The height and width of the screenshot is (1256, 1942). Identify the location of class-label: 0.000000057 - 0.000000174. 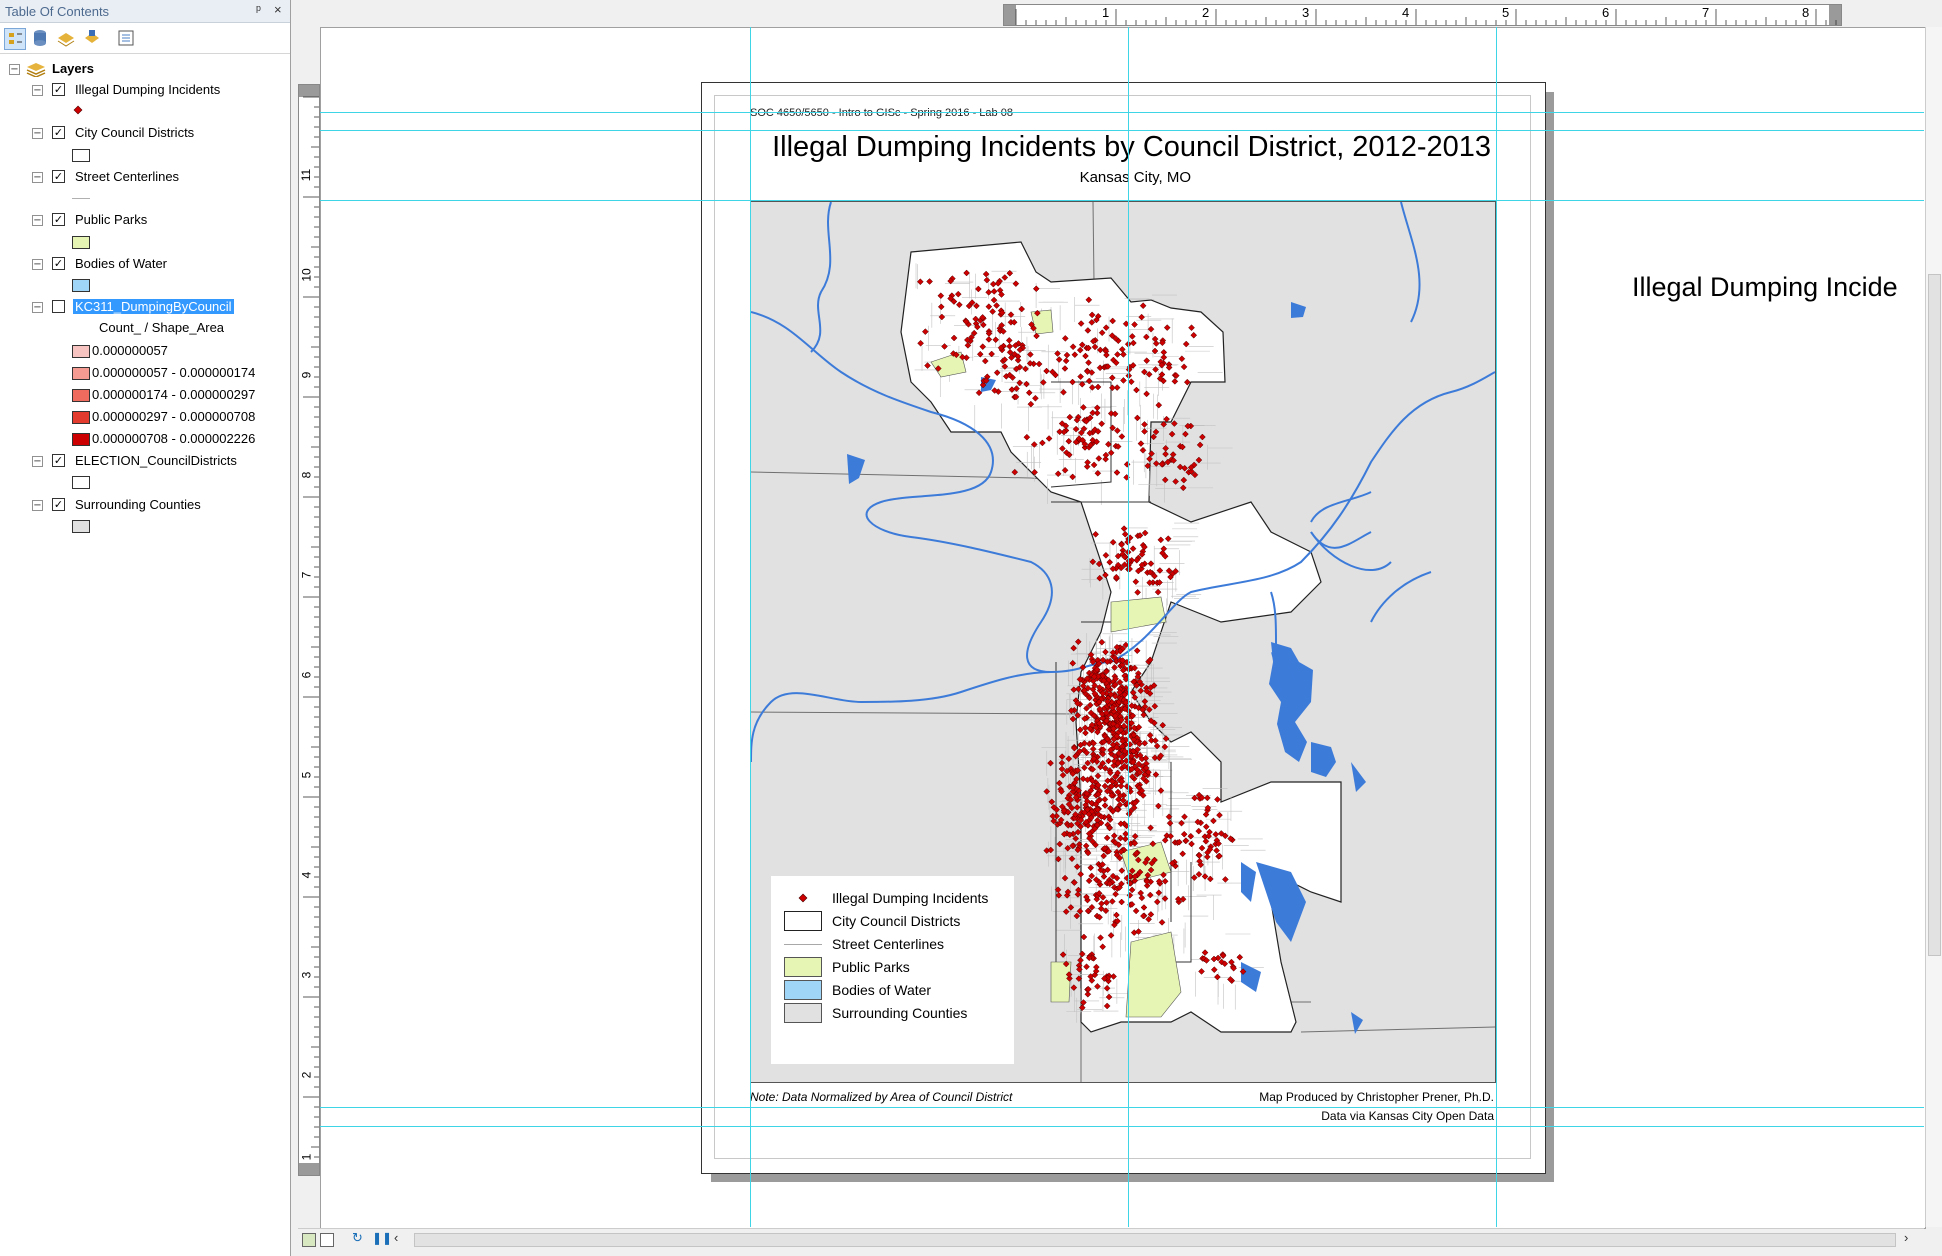
(174, 372).